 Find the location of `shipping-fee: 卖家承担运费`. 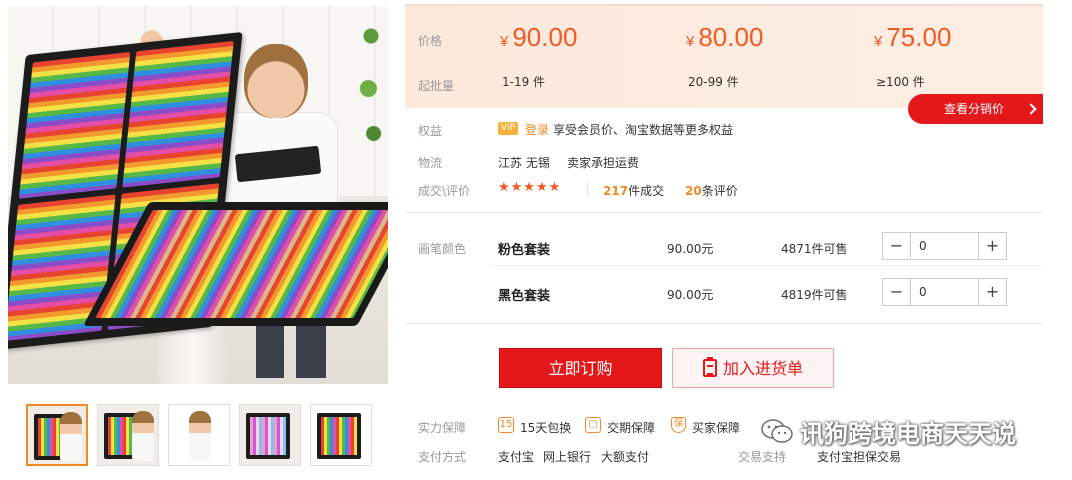

shipping-fee: 卖家承担运费 is located at coordinates (603, 163).